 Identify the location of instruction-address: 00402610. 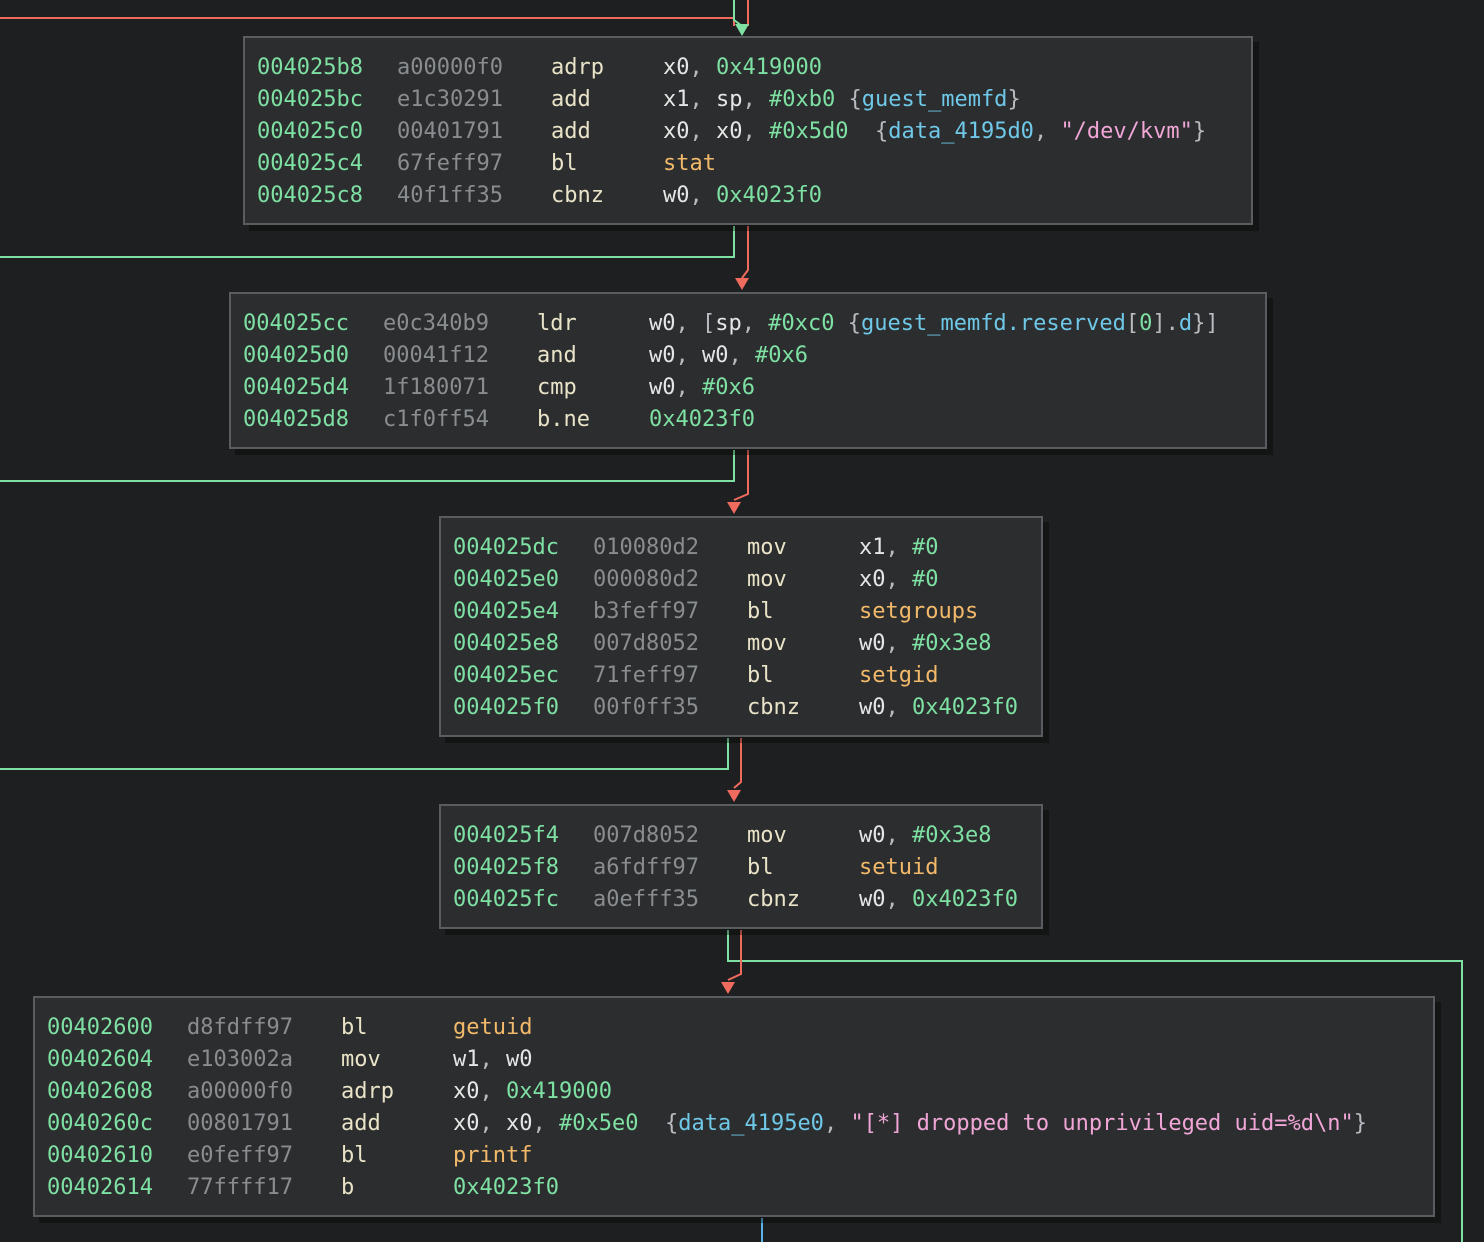
(100, 1156).